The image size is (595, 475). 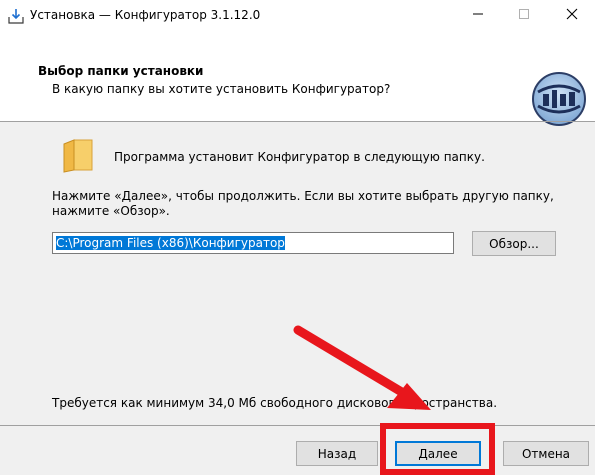 I want to click on close-button, so click(x=572, y=15).